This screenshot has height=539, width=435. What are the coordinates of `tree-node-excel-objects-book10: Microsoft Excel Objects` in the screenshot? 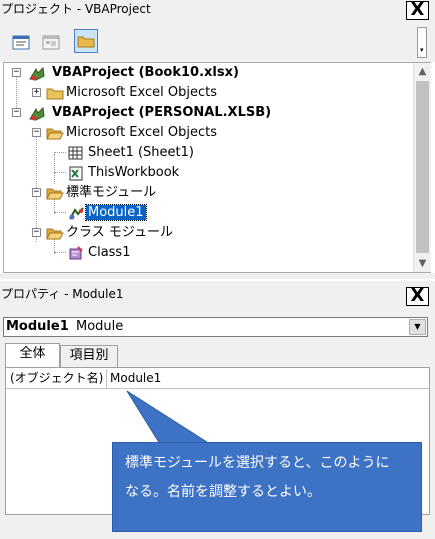 It's located at (141, 93).